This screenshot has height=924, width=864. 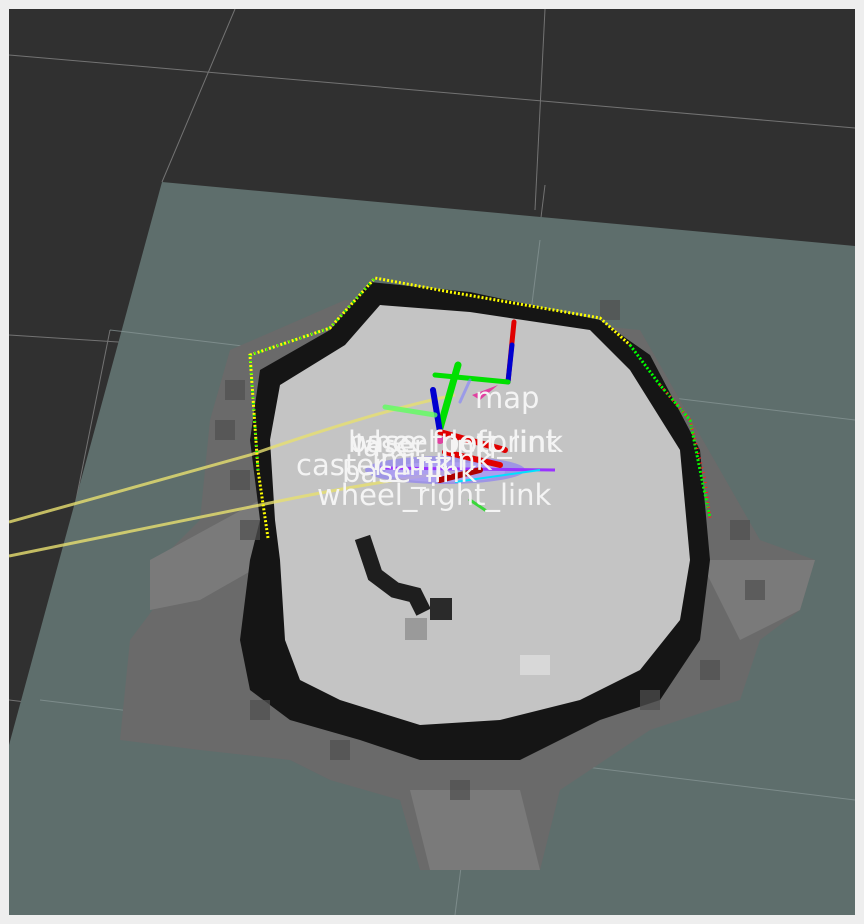 I want to click on tf-label-wheel-right-link: wheel_right_link, so click(x=434, y=495).